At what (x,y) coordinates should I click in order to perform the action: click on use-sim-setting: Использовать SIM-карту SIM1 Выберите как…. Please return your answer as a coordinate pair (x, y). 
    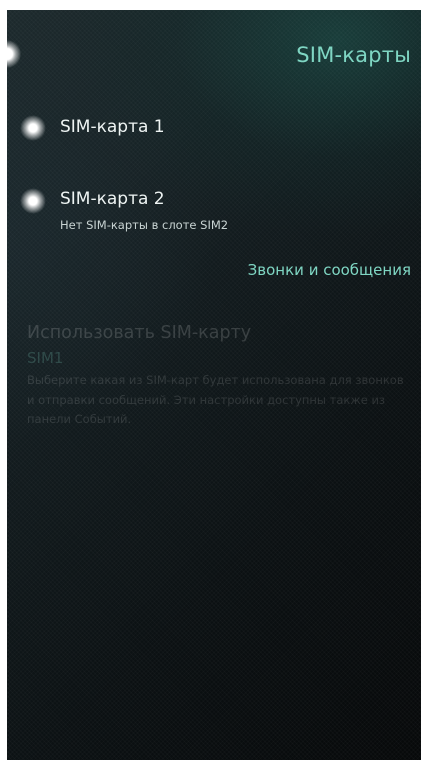
    Looking at the image, I should click on (219, 376).